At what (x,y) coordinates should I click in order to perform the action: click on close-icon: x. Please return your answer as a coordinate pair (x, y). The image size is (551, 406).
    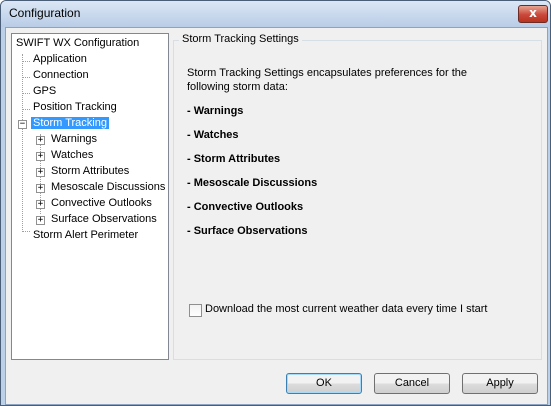
    Looking at the image, I should click on (533, 13).